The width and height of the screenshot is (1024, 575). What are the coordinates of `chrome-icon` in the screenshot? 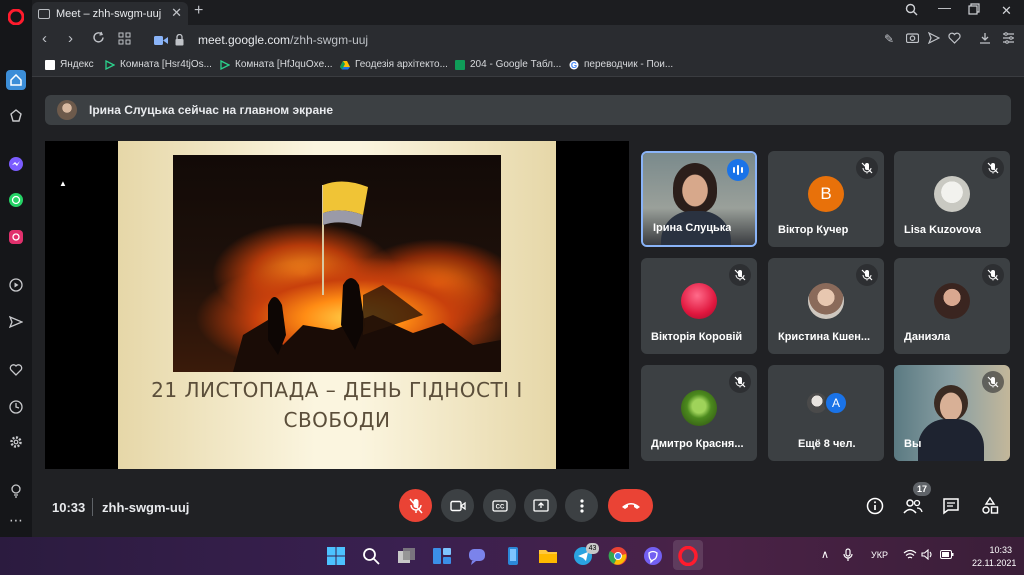 It's located at (618, 556).